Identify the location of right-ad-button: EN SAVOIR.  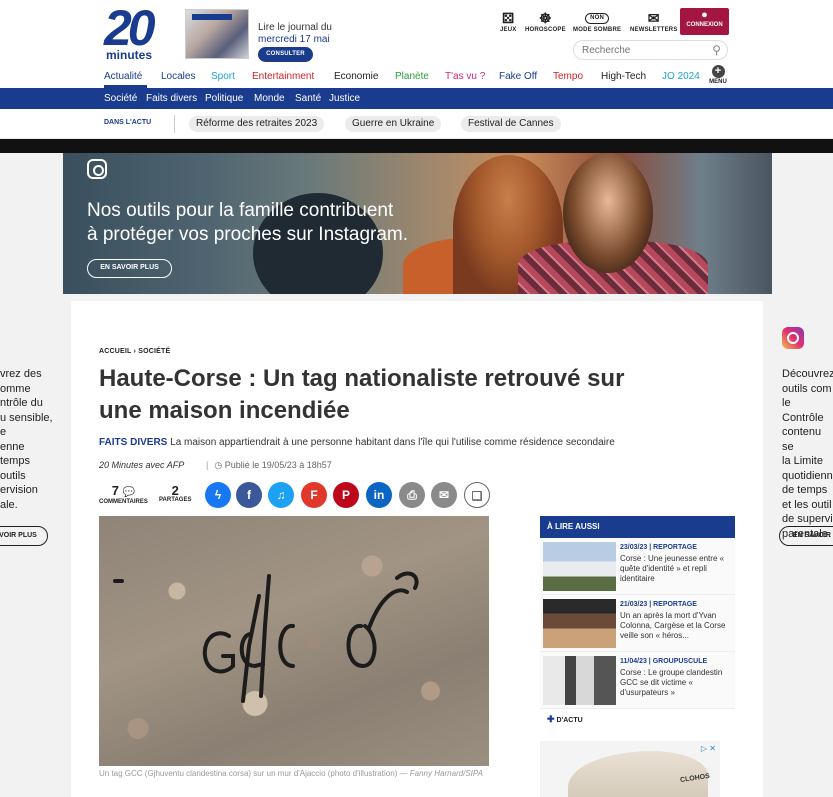
(806, 536).